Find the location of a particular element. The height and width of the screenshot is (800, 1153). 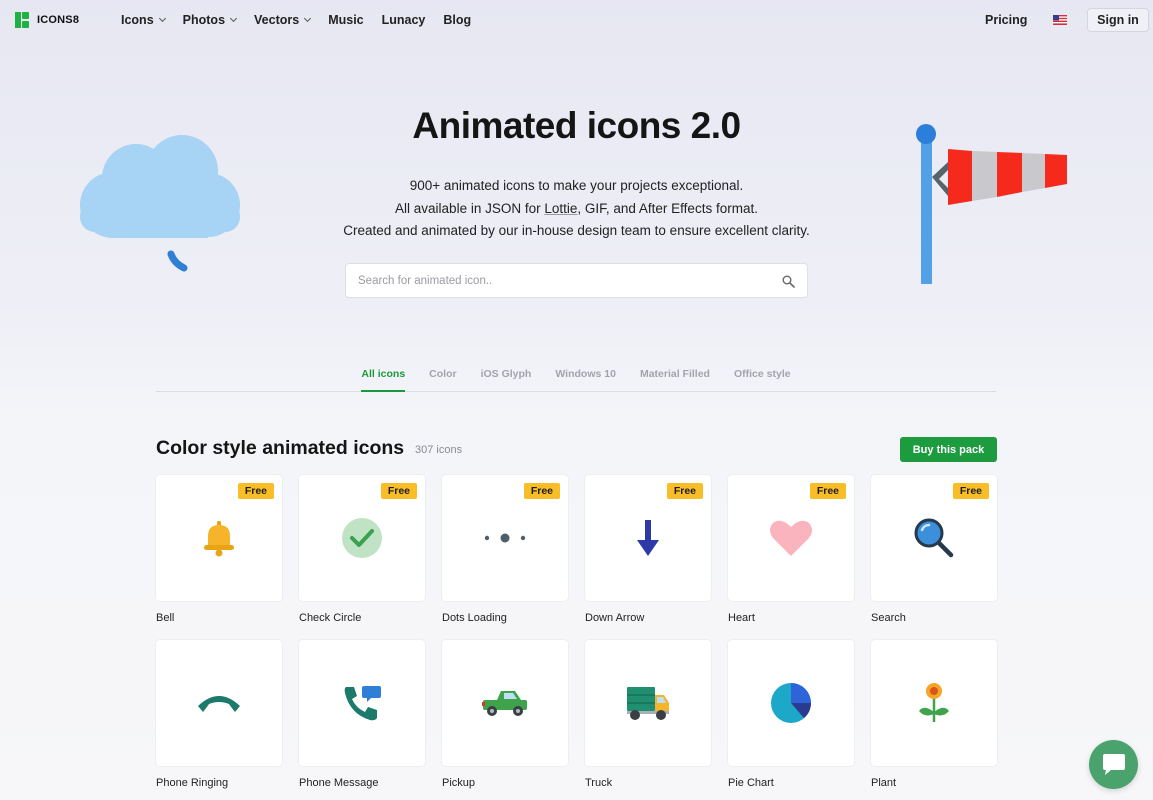

icon-item: Plant is located at coordinates (934, 720).